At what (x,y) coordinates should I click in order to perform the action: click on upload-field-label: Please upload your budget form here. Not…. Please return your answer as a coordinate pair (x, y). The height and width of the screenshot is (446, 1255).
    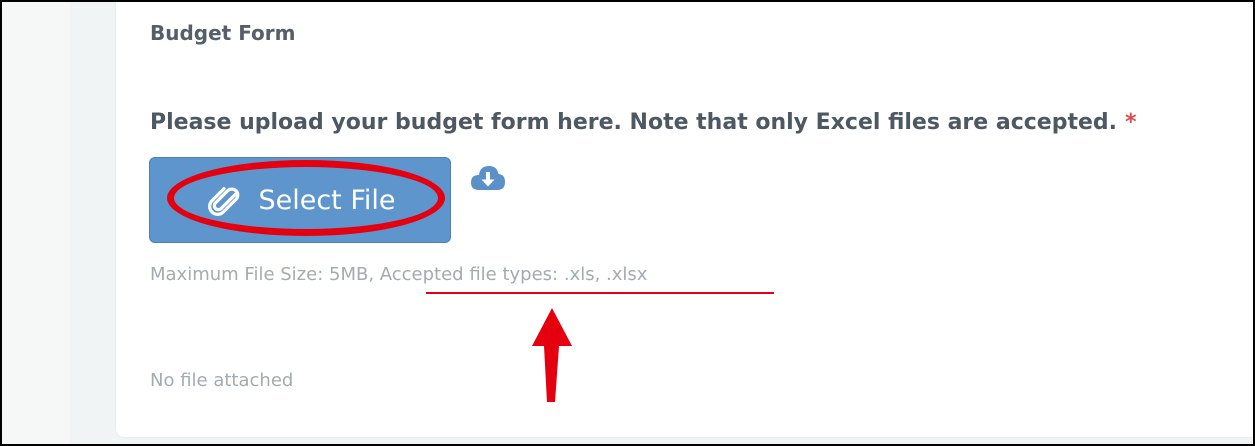
    Looking at the image, I should click on (643, 122).